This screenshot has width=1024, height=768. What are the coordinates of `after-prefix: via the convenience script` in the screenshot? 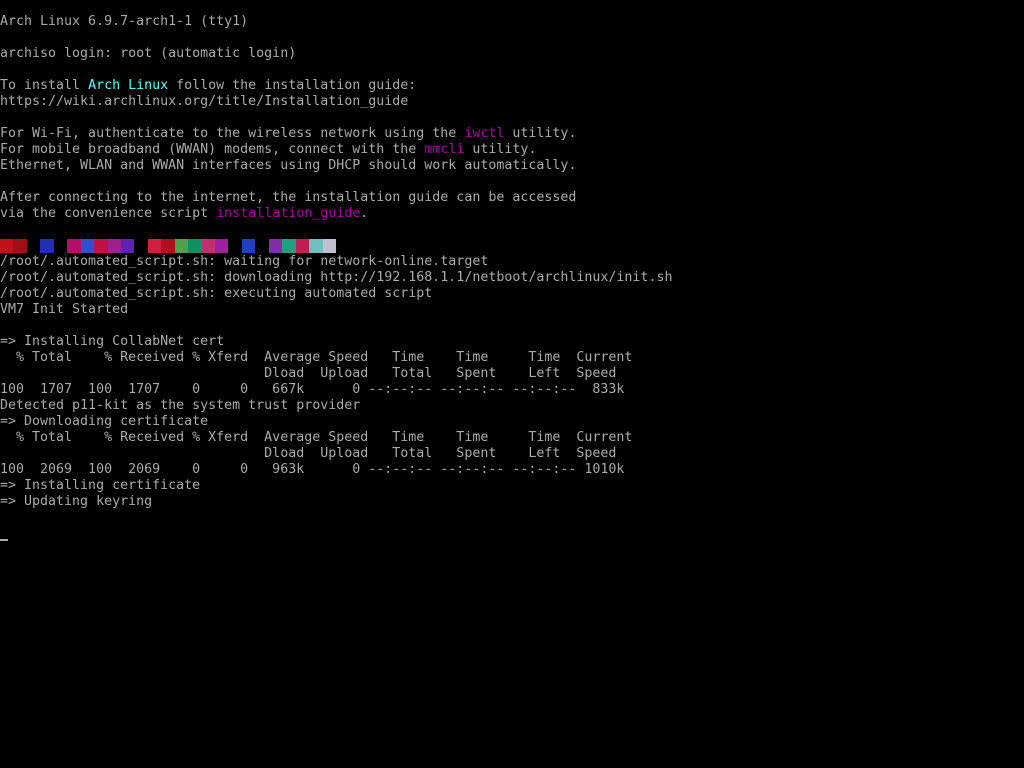 It's located at (108, 213).